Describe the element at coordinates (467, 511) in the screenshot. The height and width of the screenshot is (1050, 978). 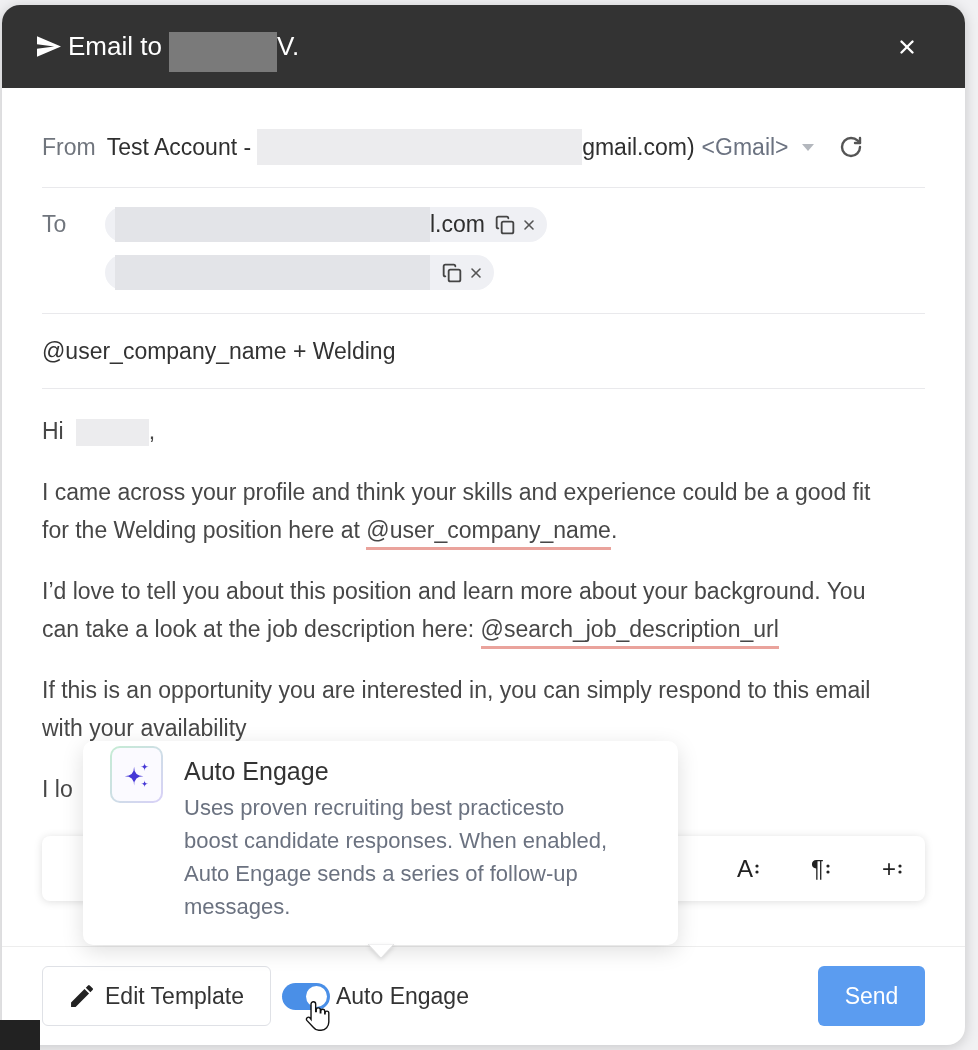
I see `body-paragraph: I came across your profile and think your skills and experience could be a good fit for the Welding position here at @user_company_name.` at that location.